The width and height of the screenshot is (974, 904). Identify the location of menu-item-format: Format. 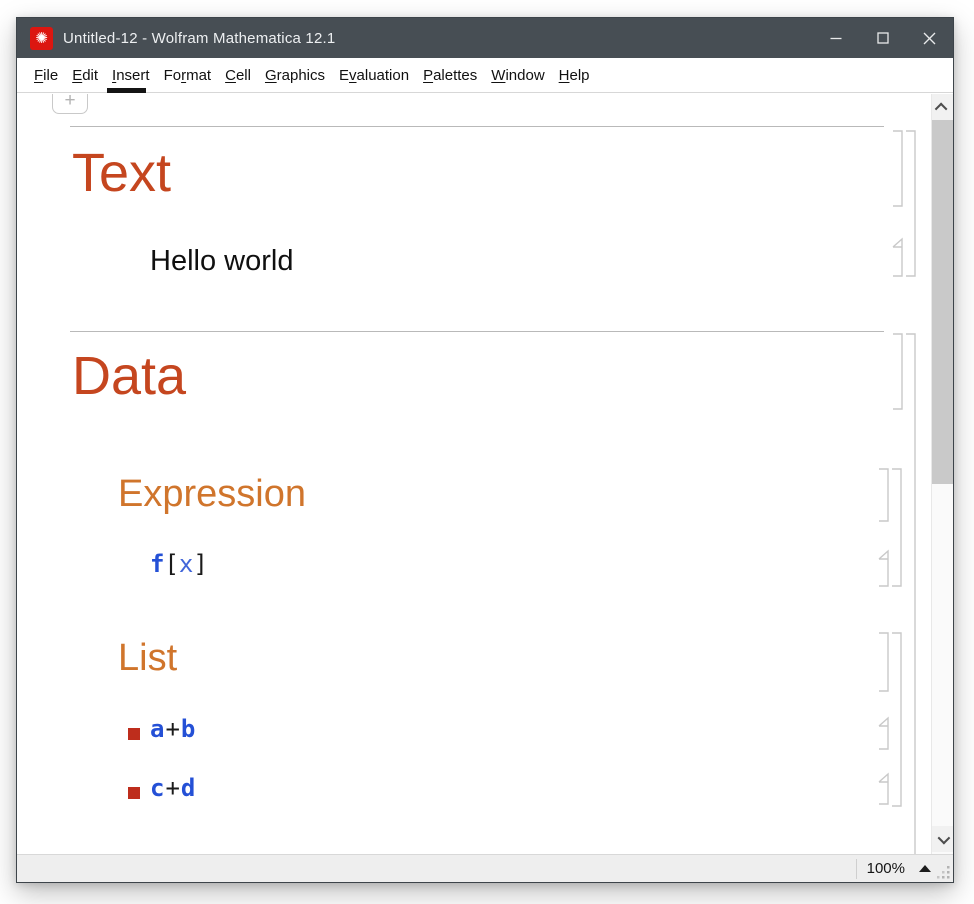
(188, 75).